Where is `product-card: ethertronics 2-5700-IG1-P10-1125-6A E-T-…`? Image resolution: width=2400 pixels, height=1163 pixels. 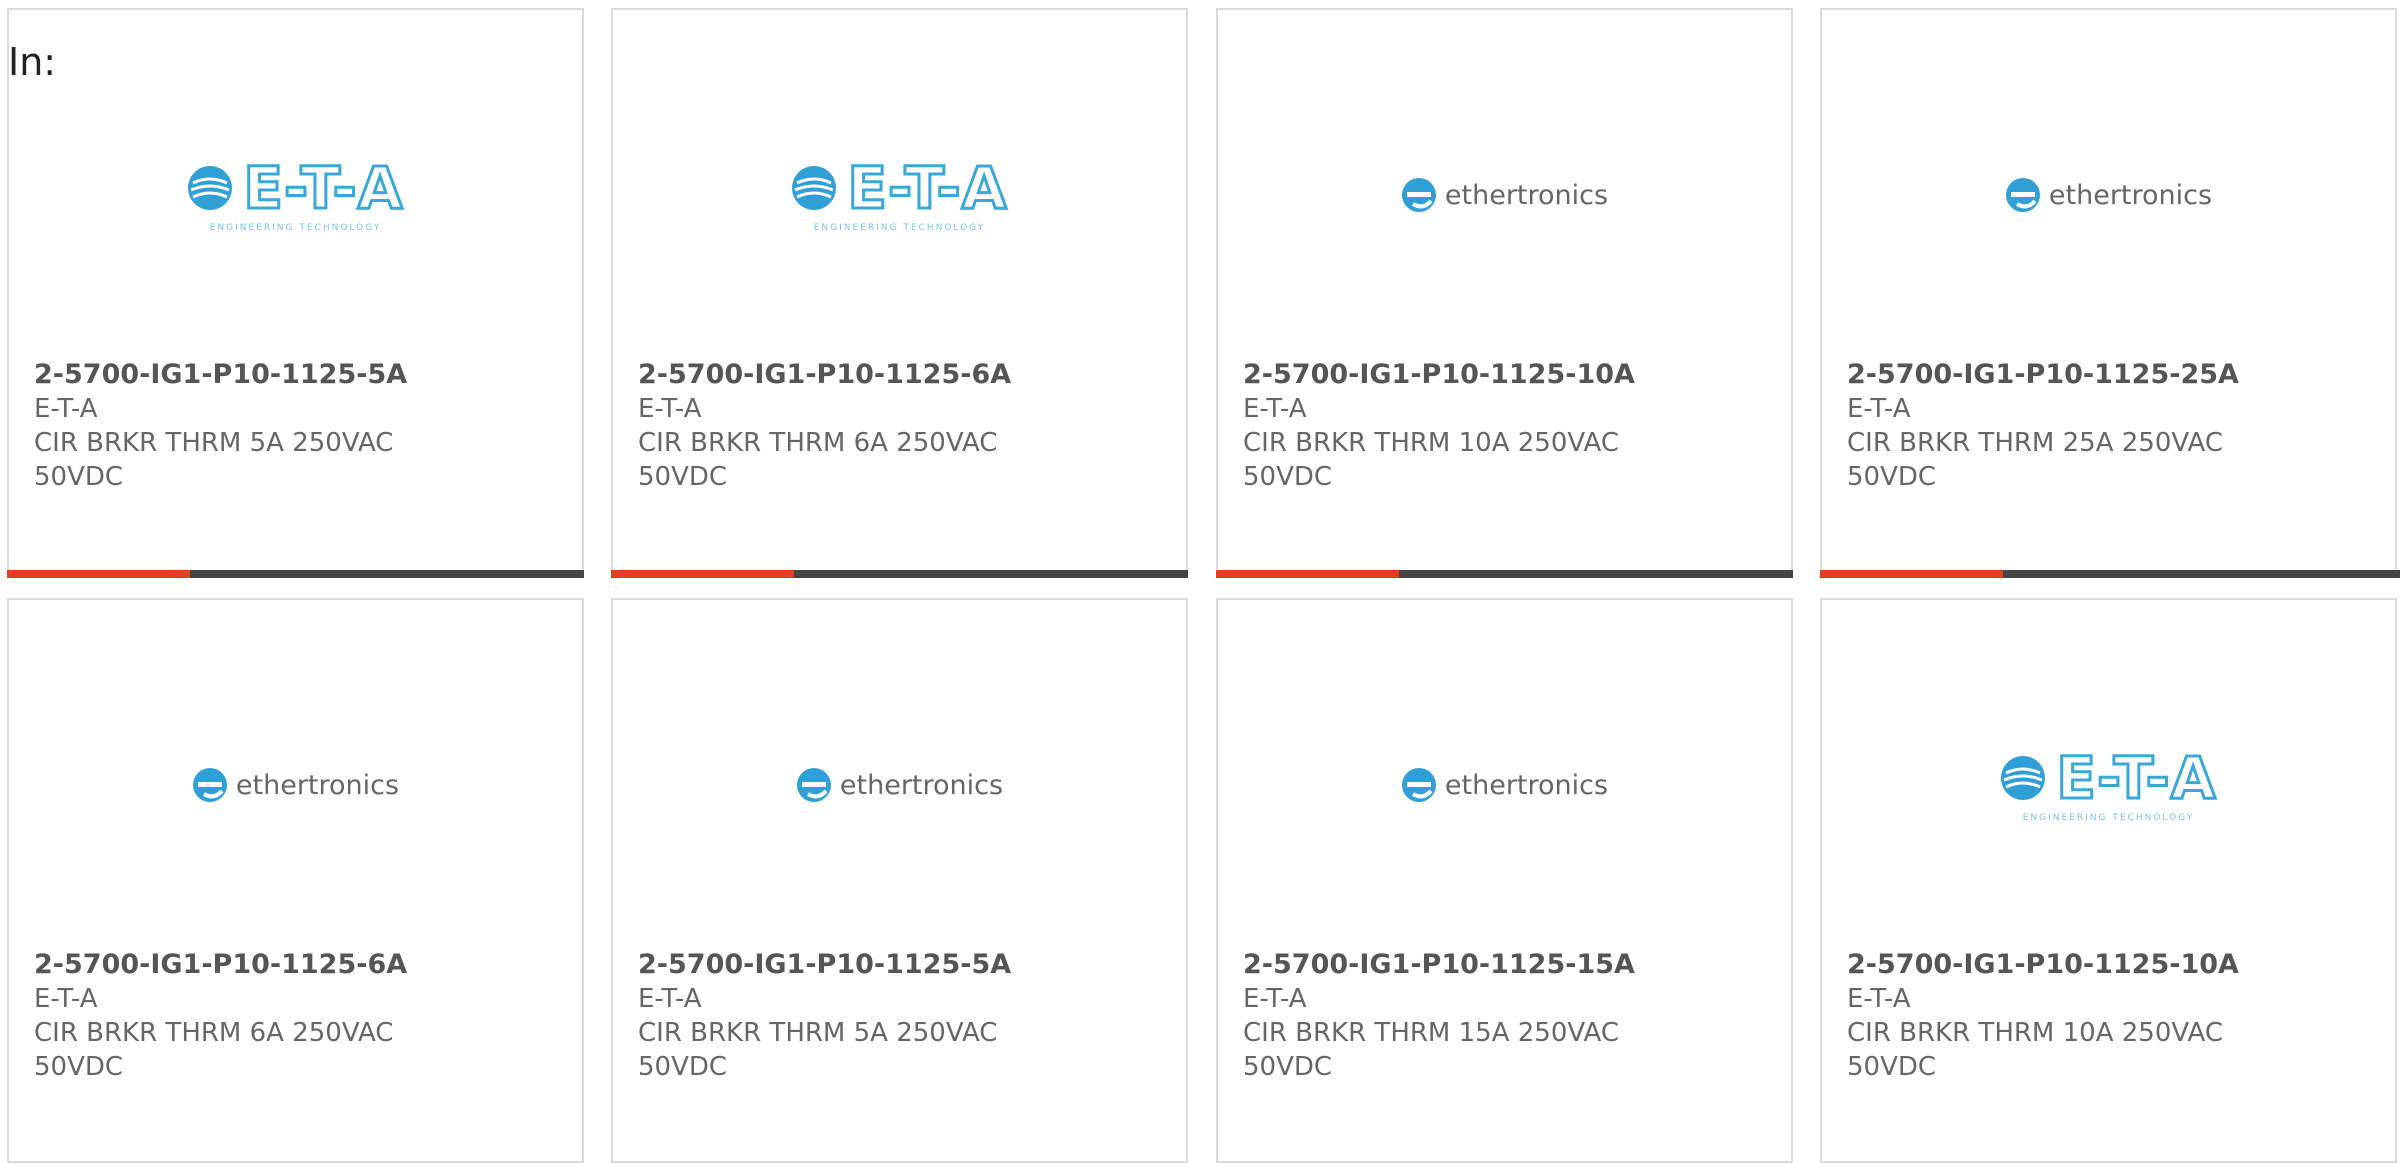
product-card: ethertronics 2-5700-IG1-P10-1125-6A E-T-… is located at coordinates (295, 880).